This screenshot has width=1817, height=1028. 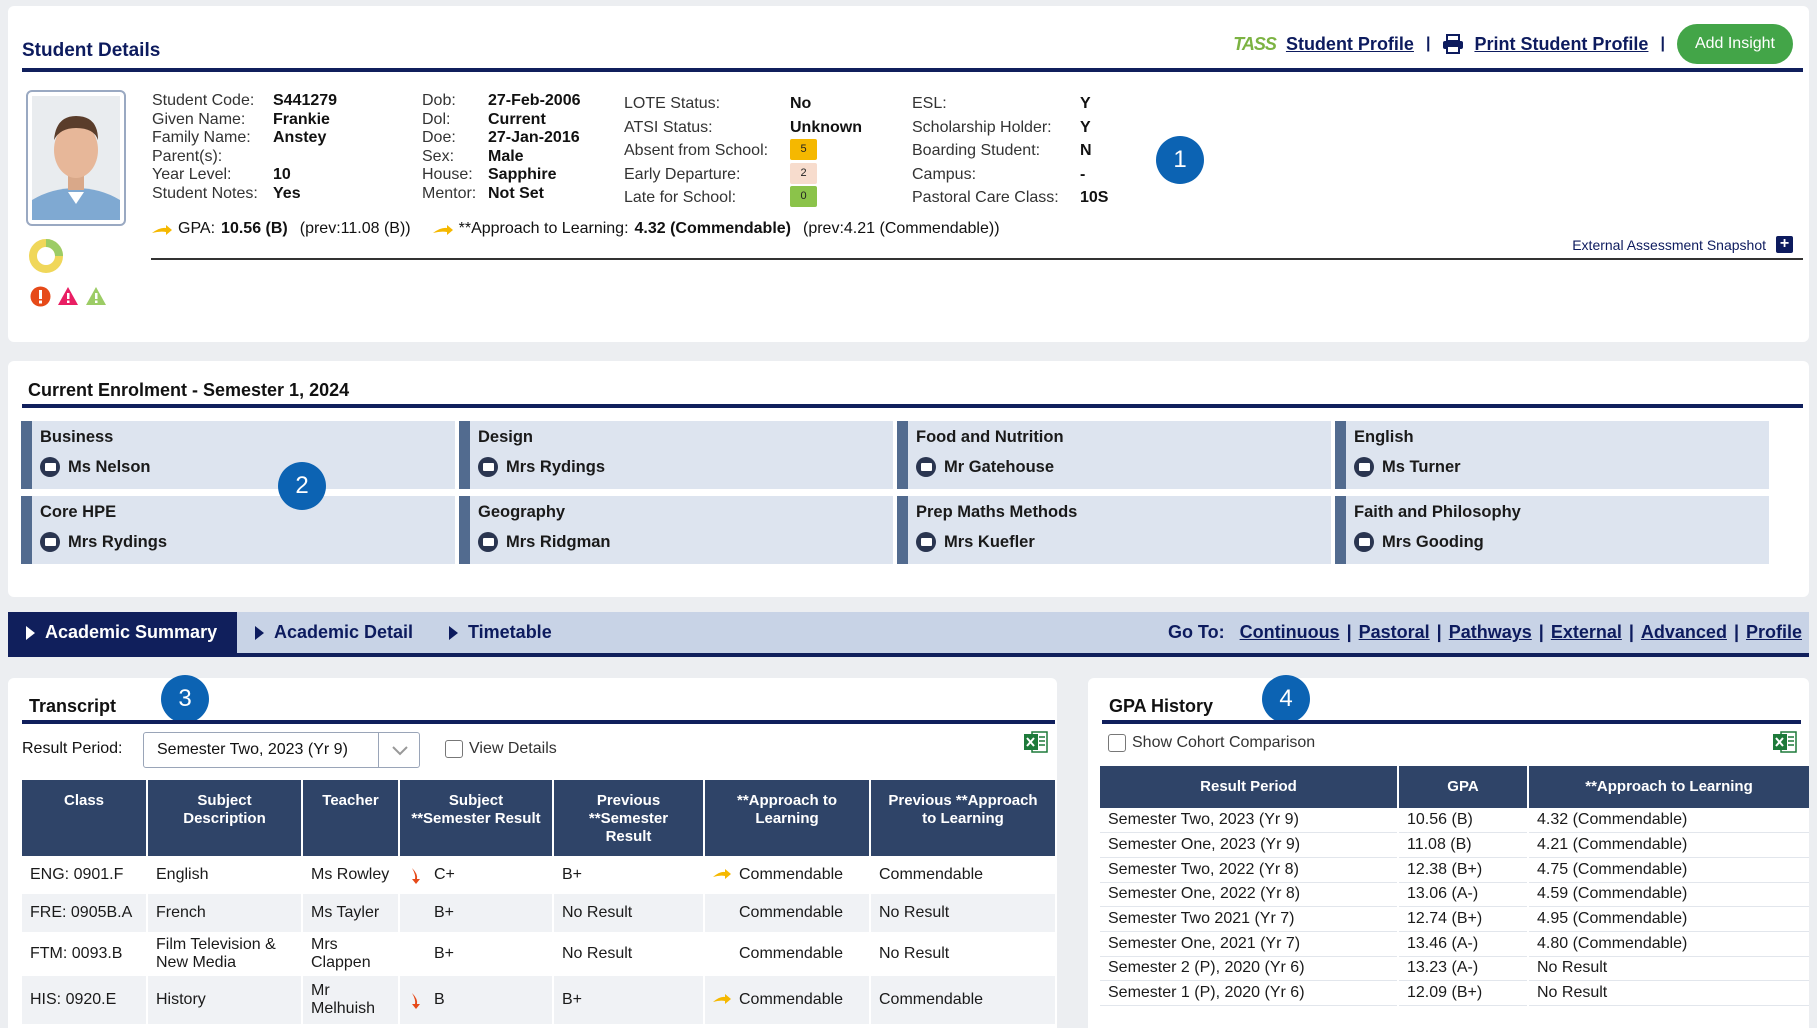 What do you see at coordinates (1668, 787) in the screenshot?
I see `col-header: **Approach to Learning` at bounding box center [1668, 787].